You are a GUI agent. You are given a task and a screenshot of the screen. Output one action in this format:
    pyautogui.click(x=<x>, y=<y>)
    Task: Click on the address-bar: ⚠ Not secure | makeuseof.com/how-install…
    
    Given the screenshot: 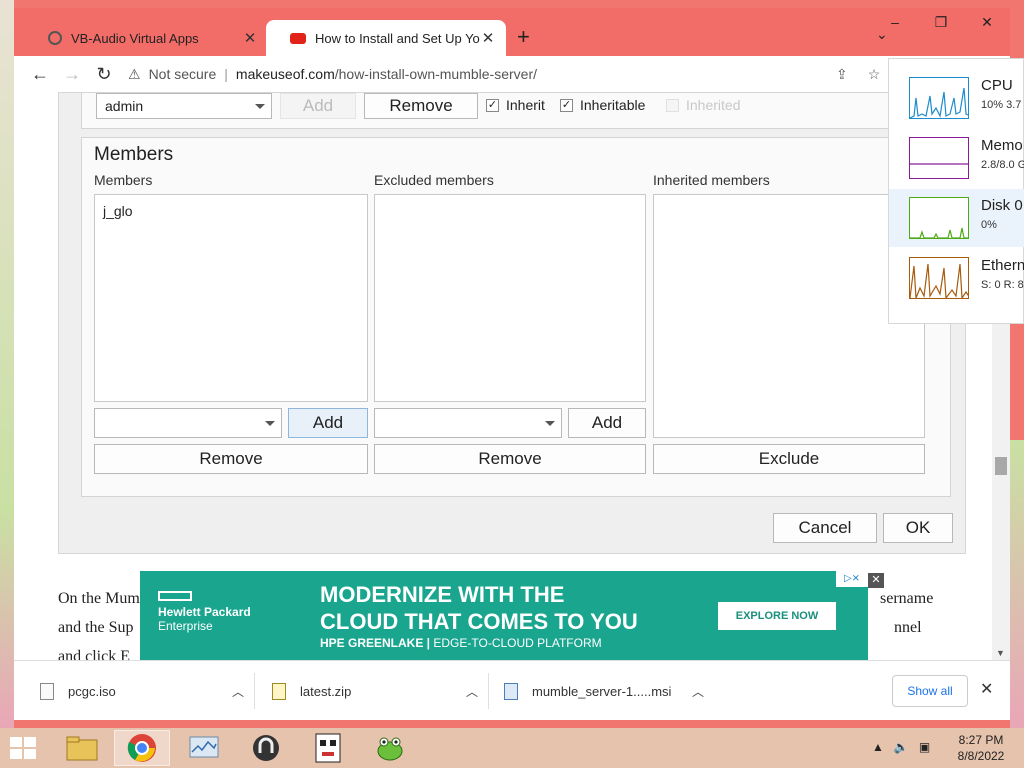 What is the action you would take?
    pyautogui.click(x=518, y=74)
    